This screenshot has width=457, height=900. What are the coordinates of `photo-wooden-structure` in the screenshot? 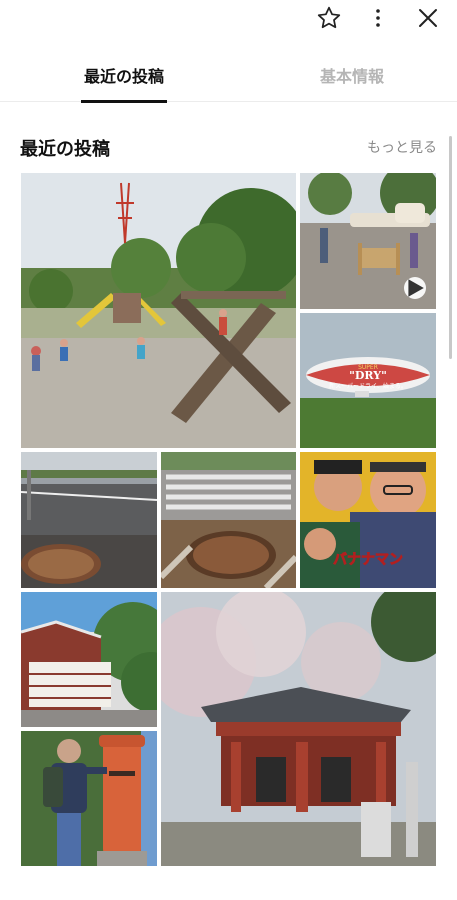 It's located at (368, 241).